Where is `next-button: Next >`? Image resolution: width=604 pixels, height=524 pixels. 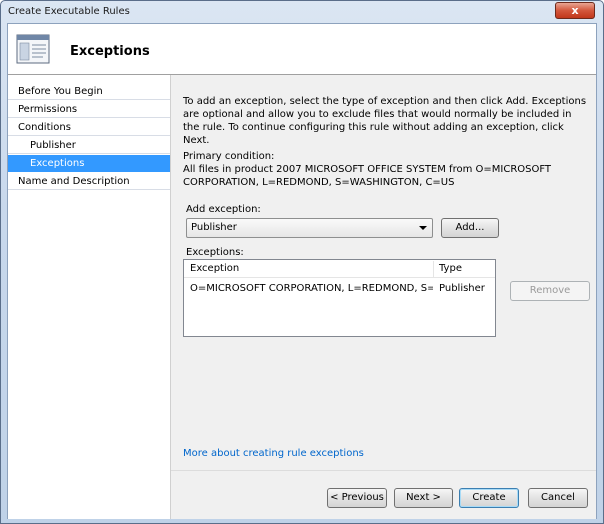 next-button: Next > is located at coordinates (423, 498).